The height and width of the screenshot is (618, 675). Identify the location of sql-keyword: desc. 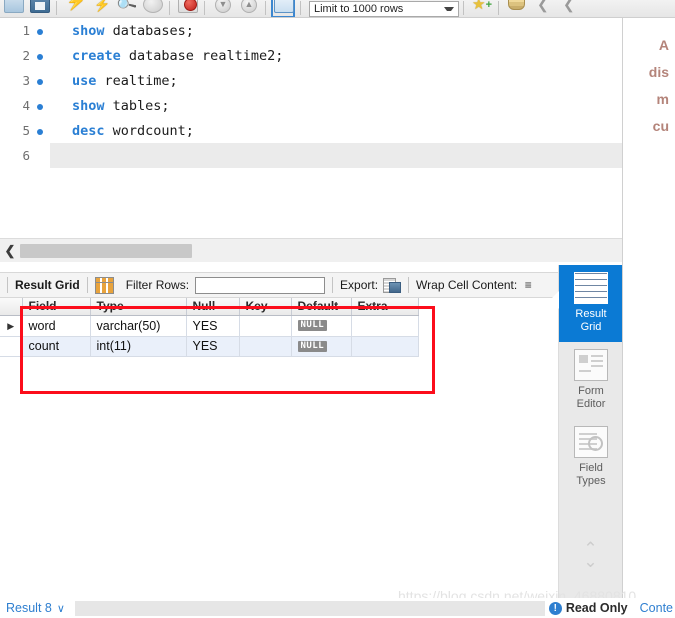
(88, 130).